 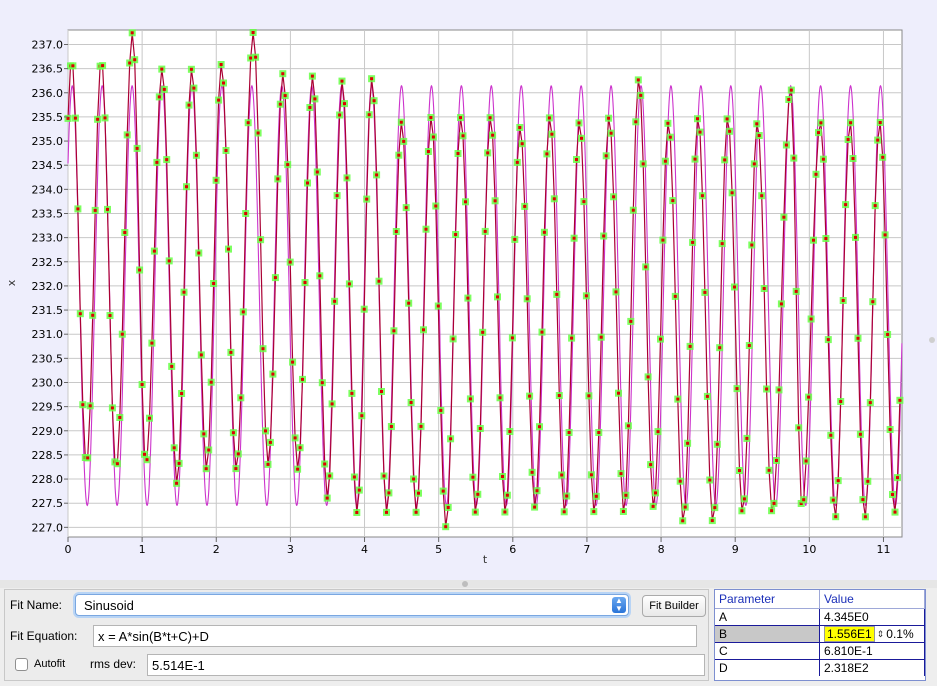 What do you see at coordinates (485, 559) in the screenshot?
I see `x-axis-label: t` at bounding box center [485, 559].